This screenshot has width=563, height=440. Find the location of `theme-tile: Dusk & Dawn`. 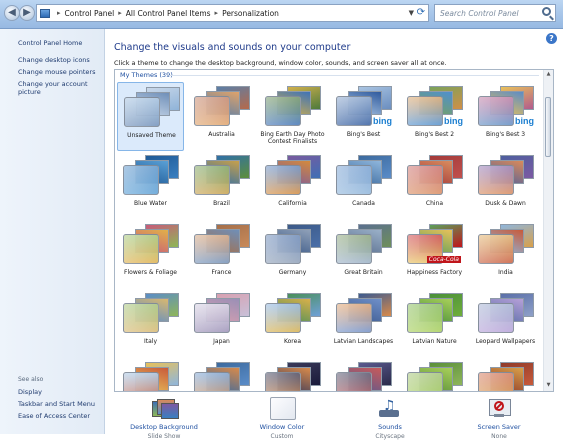

theme-tile: Dusk & Dawn is located at coordinates (505, 185).